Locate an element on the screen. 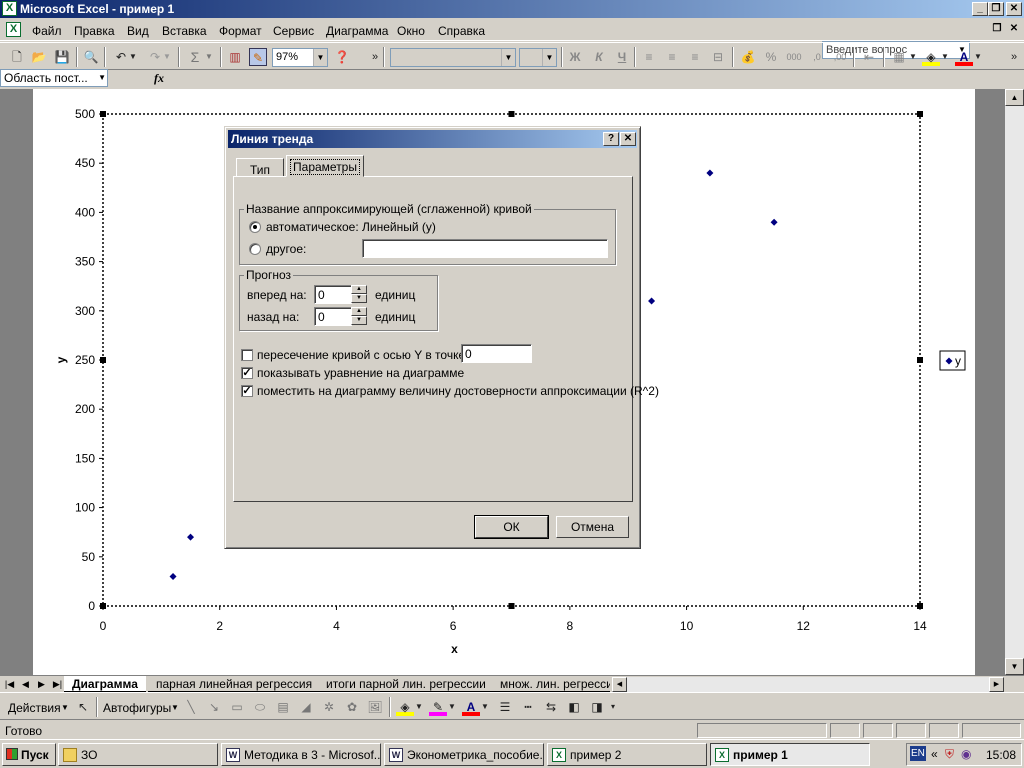  antivirus-icon: ⛨ is located at coordinates (949, 754).